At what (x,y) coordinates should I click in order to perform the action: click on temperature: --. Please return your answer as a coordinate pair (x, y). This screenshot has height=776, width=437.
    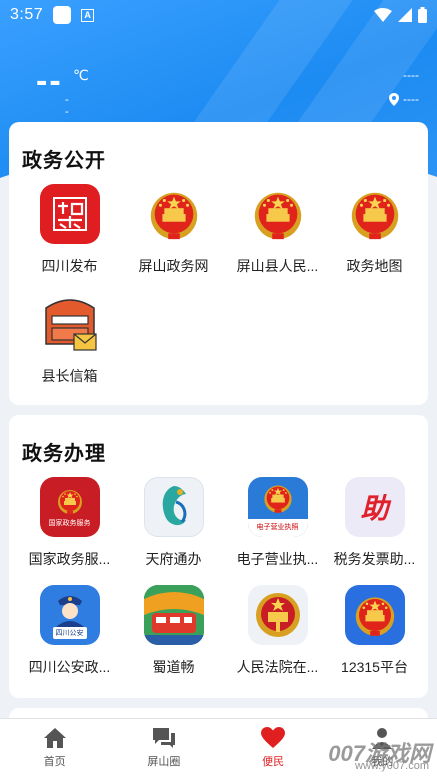
    Looking at the image, I should click on (49, 81).